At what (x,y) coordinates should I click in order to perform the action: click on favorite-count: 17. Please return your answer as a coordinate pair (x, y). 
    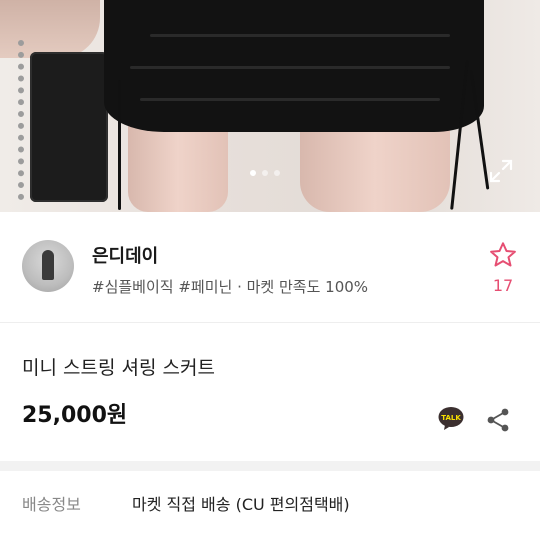
    Looking at the image, I should click on (503, 285).